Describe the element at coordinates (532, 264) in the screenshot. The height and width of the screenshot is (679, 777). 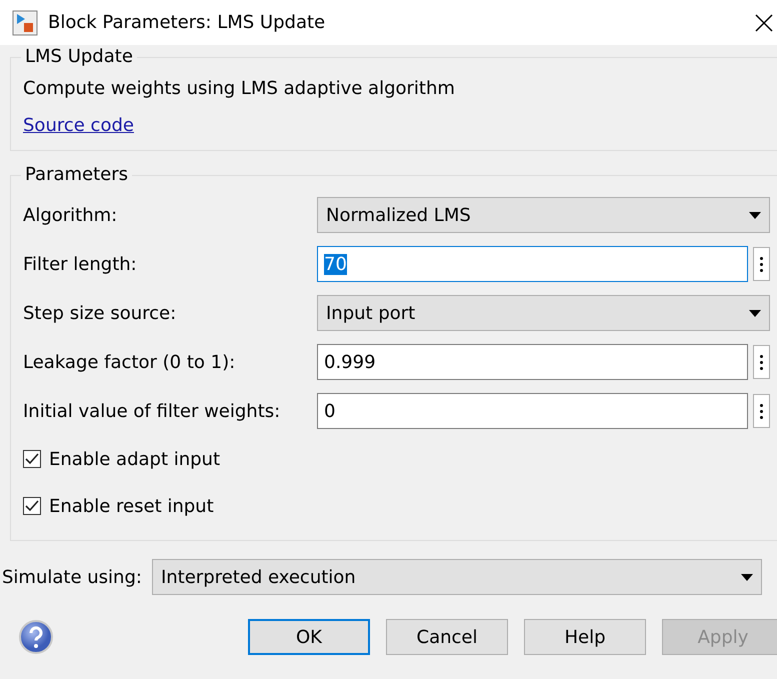
I see `input-field: 70` at that location.